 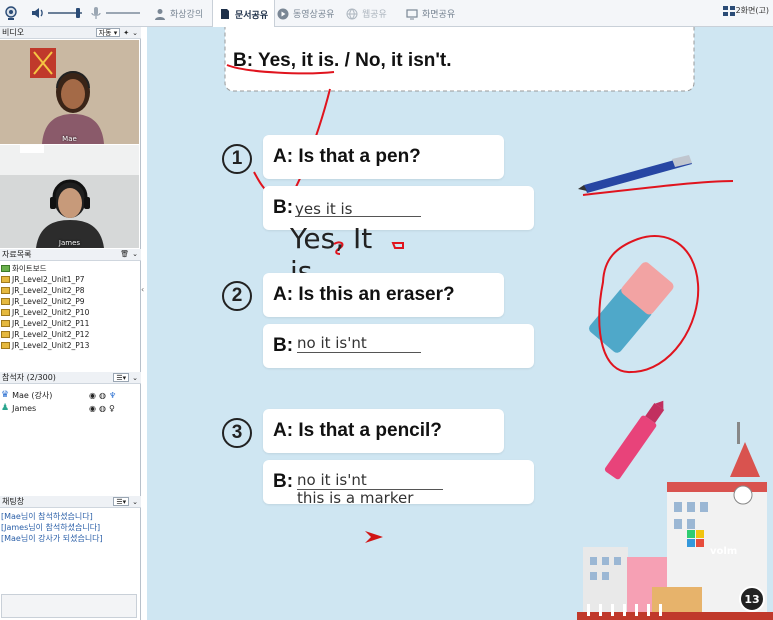 I want to click on crown-icon: ♛, so click(x=5, y=395).